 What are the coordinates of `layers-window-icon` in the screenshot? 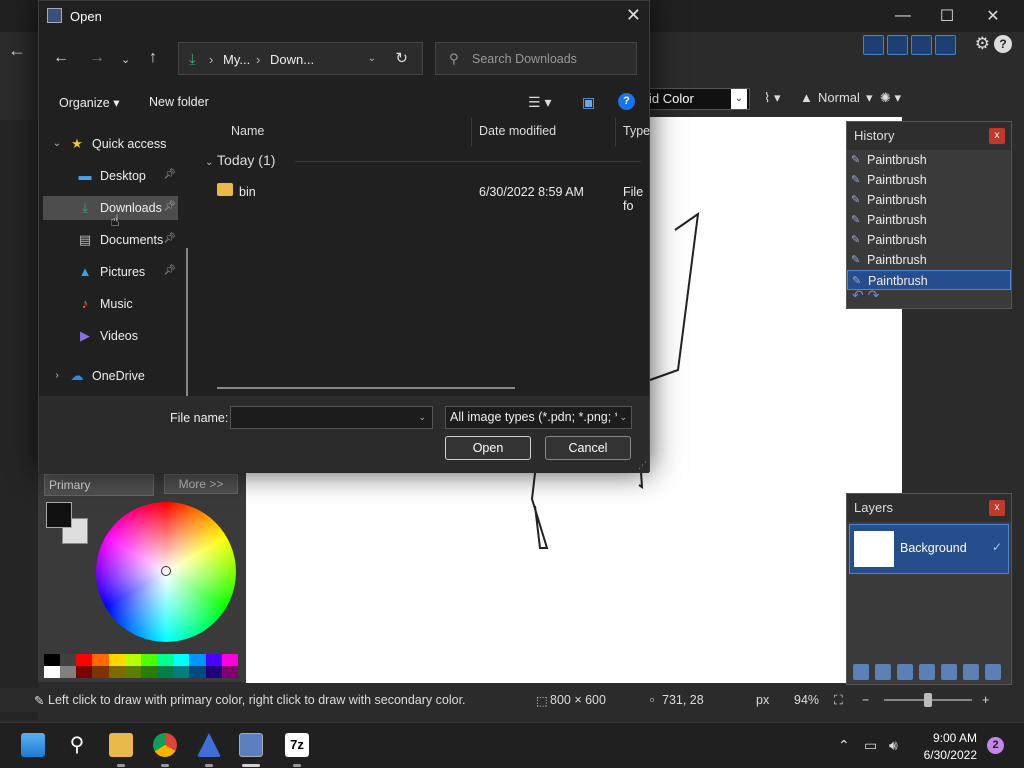 It's located at (921, 45).